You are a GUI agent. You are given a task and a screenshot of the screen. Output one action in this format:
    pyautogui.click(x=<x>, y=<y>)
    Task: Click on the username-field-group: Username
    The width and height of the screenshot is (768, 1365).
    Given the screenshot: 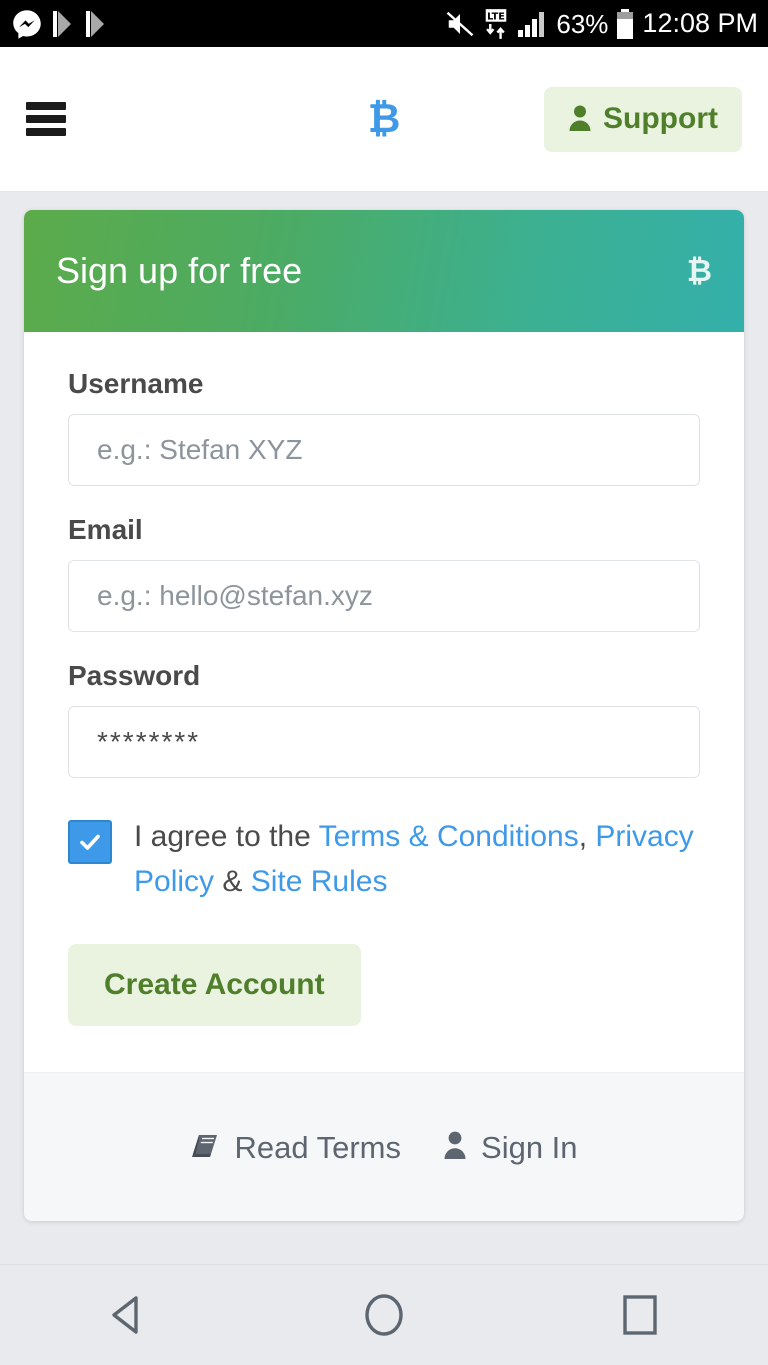 What is the action you would take?
    pyautogui.click(x=384, y=428)
    